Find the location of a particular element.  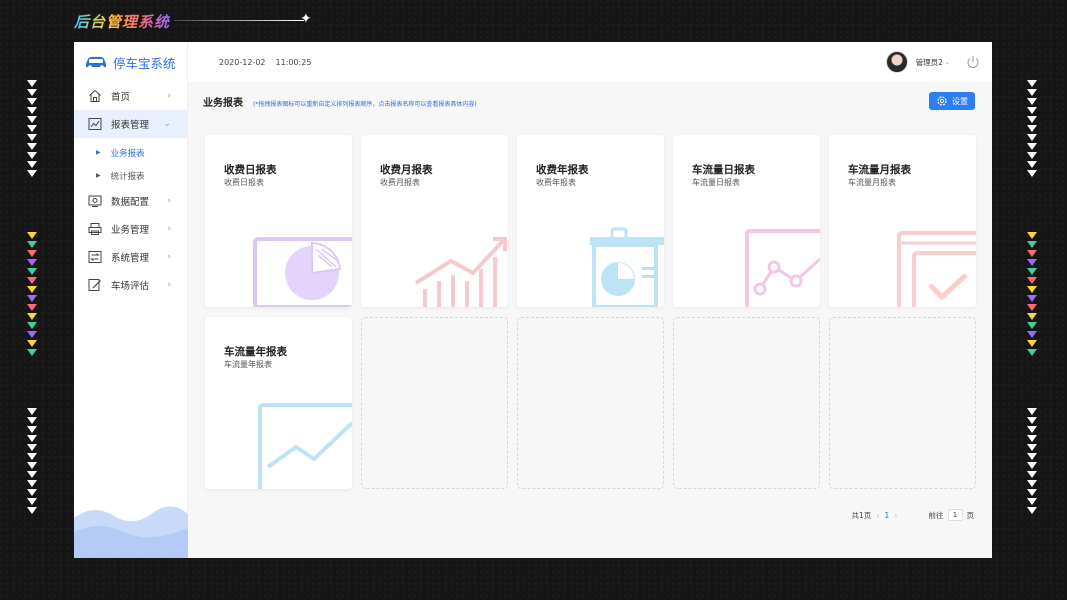

report-card-title: 收费日报表 is located at coordinates (250, 169).